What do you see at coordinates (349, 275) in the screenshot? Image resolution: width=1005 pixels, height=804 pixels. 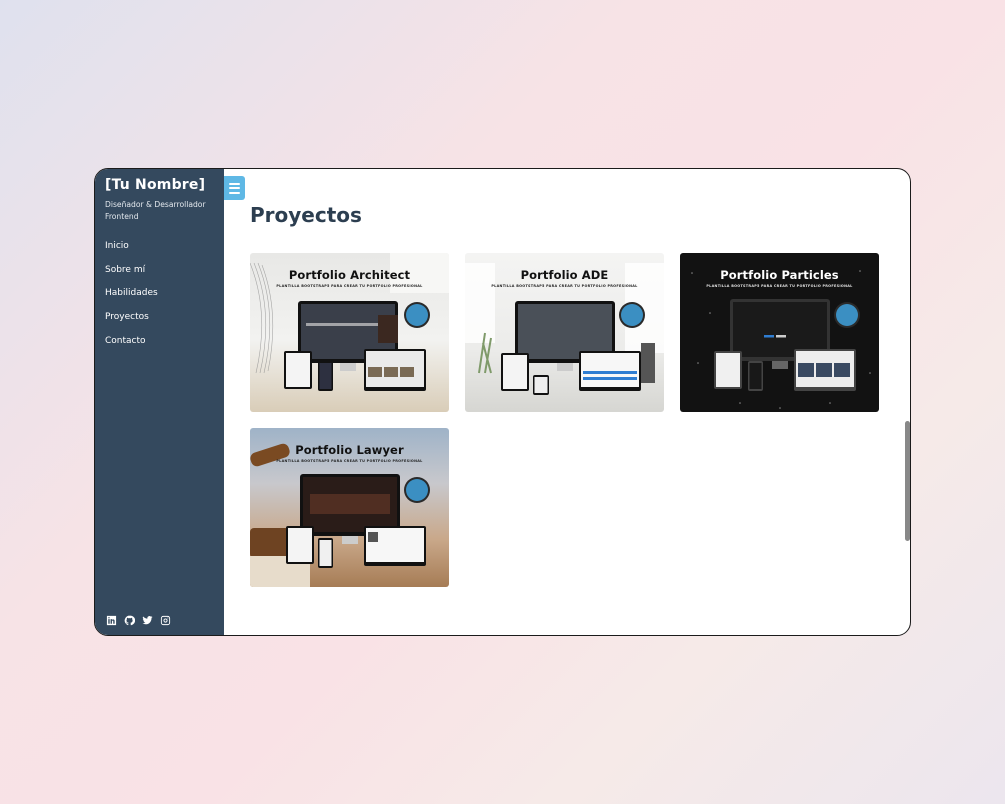 I see `project-title: Portfolio Architect` at bounding box center [349, 275].